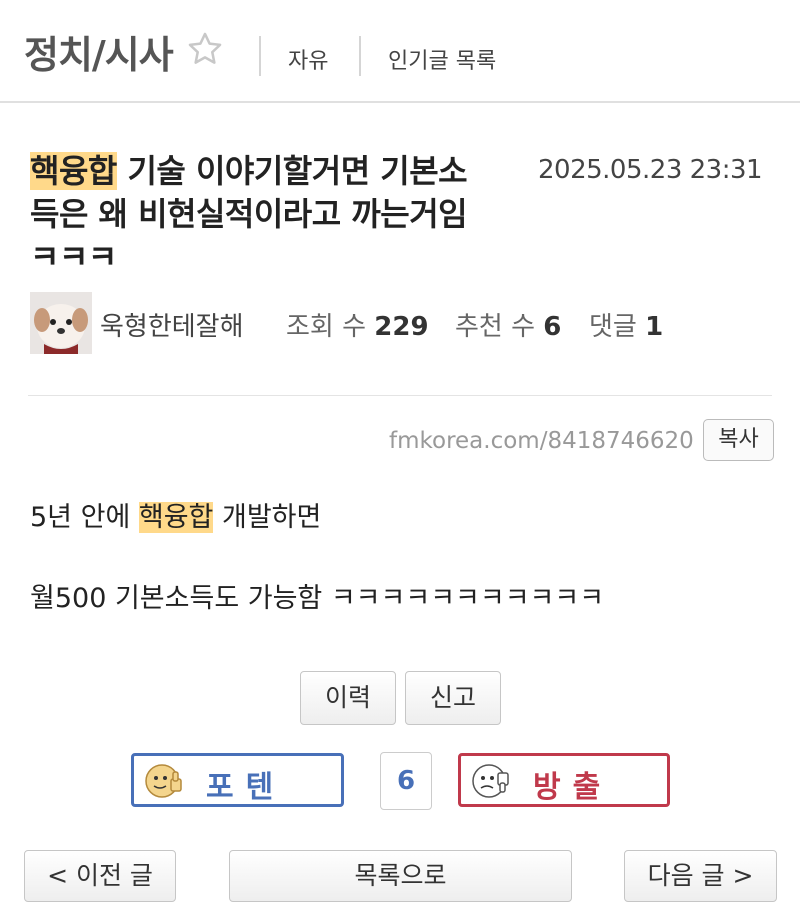 The width and height of the screenshot is (800, 913). I want to click on body-text: 5년 안에, so click(84, 517).